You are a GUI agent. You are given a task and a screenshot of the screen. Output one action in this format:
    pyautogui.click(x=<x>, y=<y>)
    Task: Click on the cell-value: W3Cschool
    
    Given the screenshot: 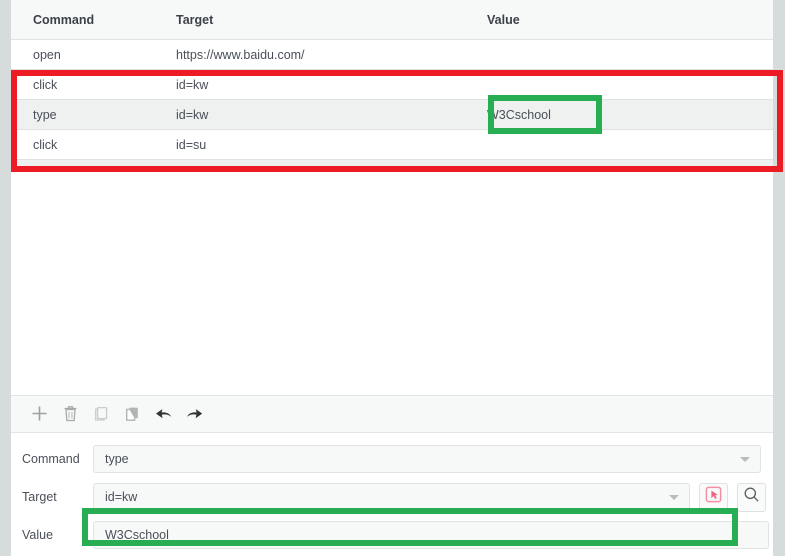 What is the action you would take?
    pyautogui.click(x=624, y=115)
    